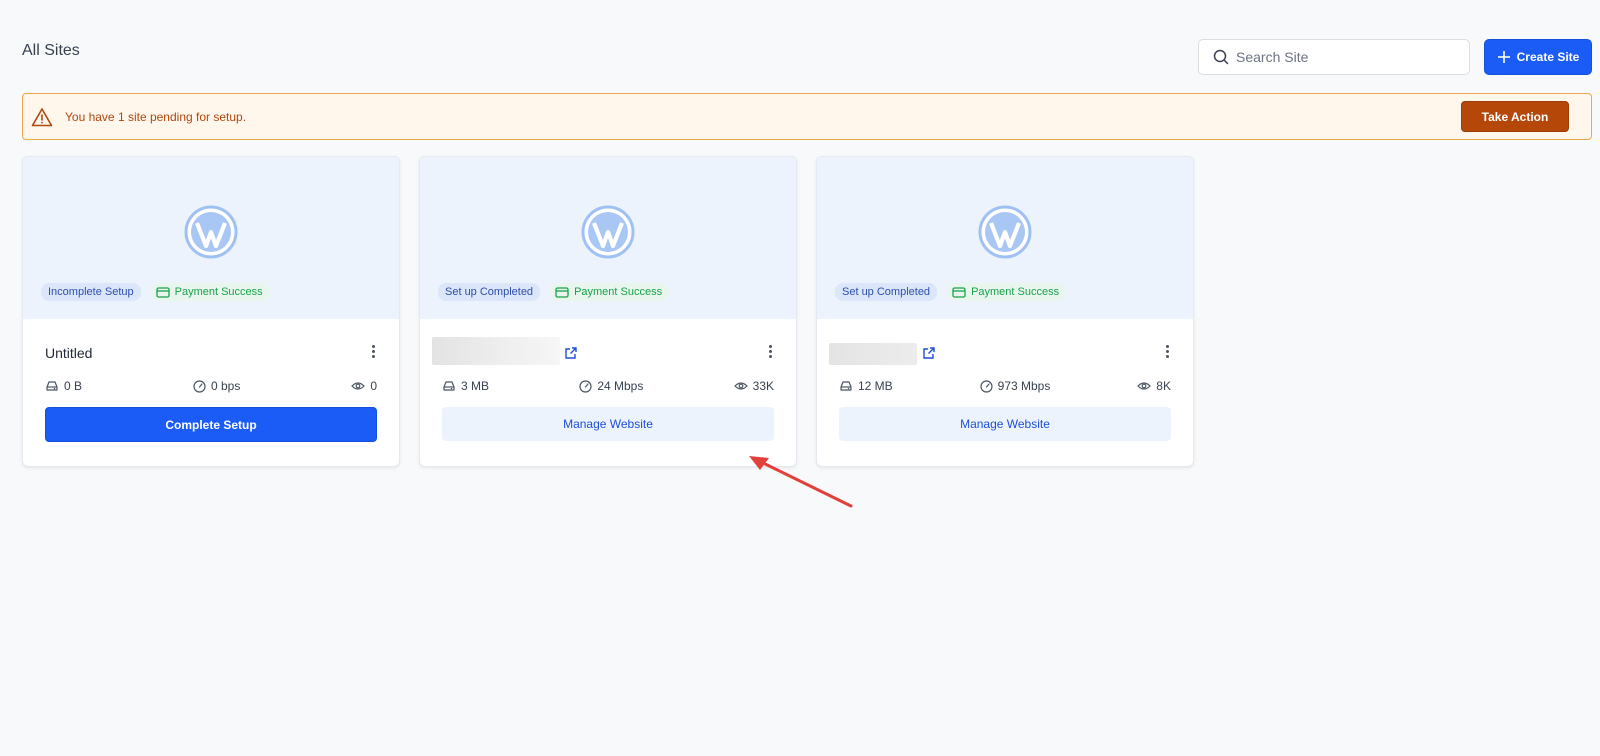 The height and width of the screenshot is (756, 1600). What do you see at coordinates (801, 482) in the screenshot?
I see `annotation-arrow` at bounding box center [801, 482].